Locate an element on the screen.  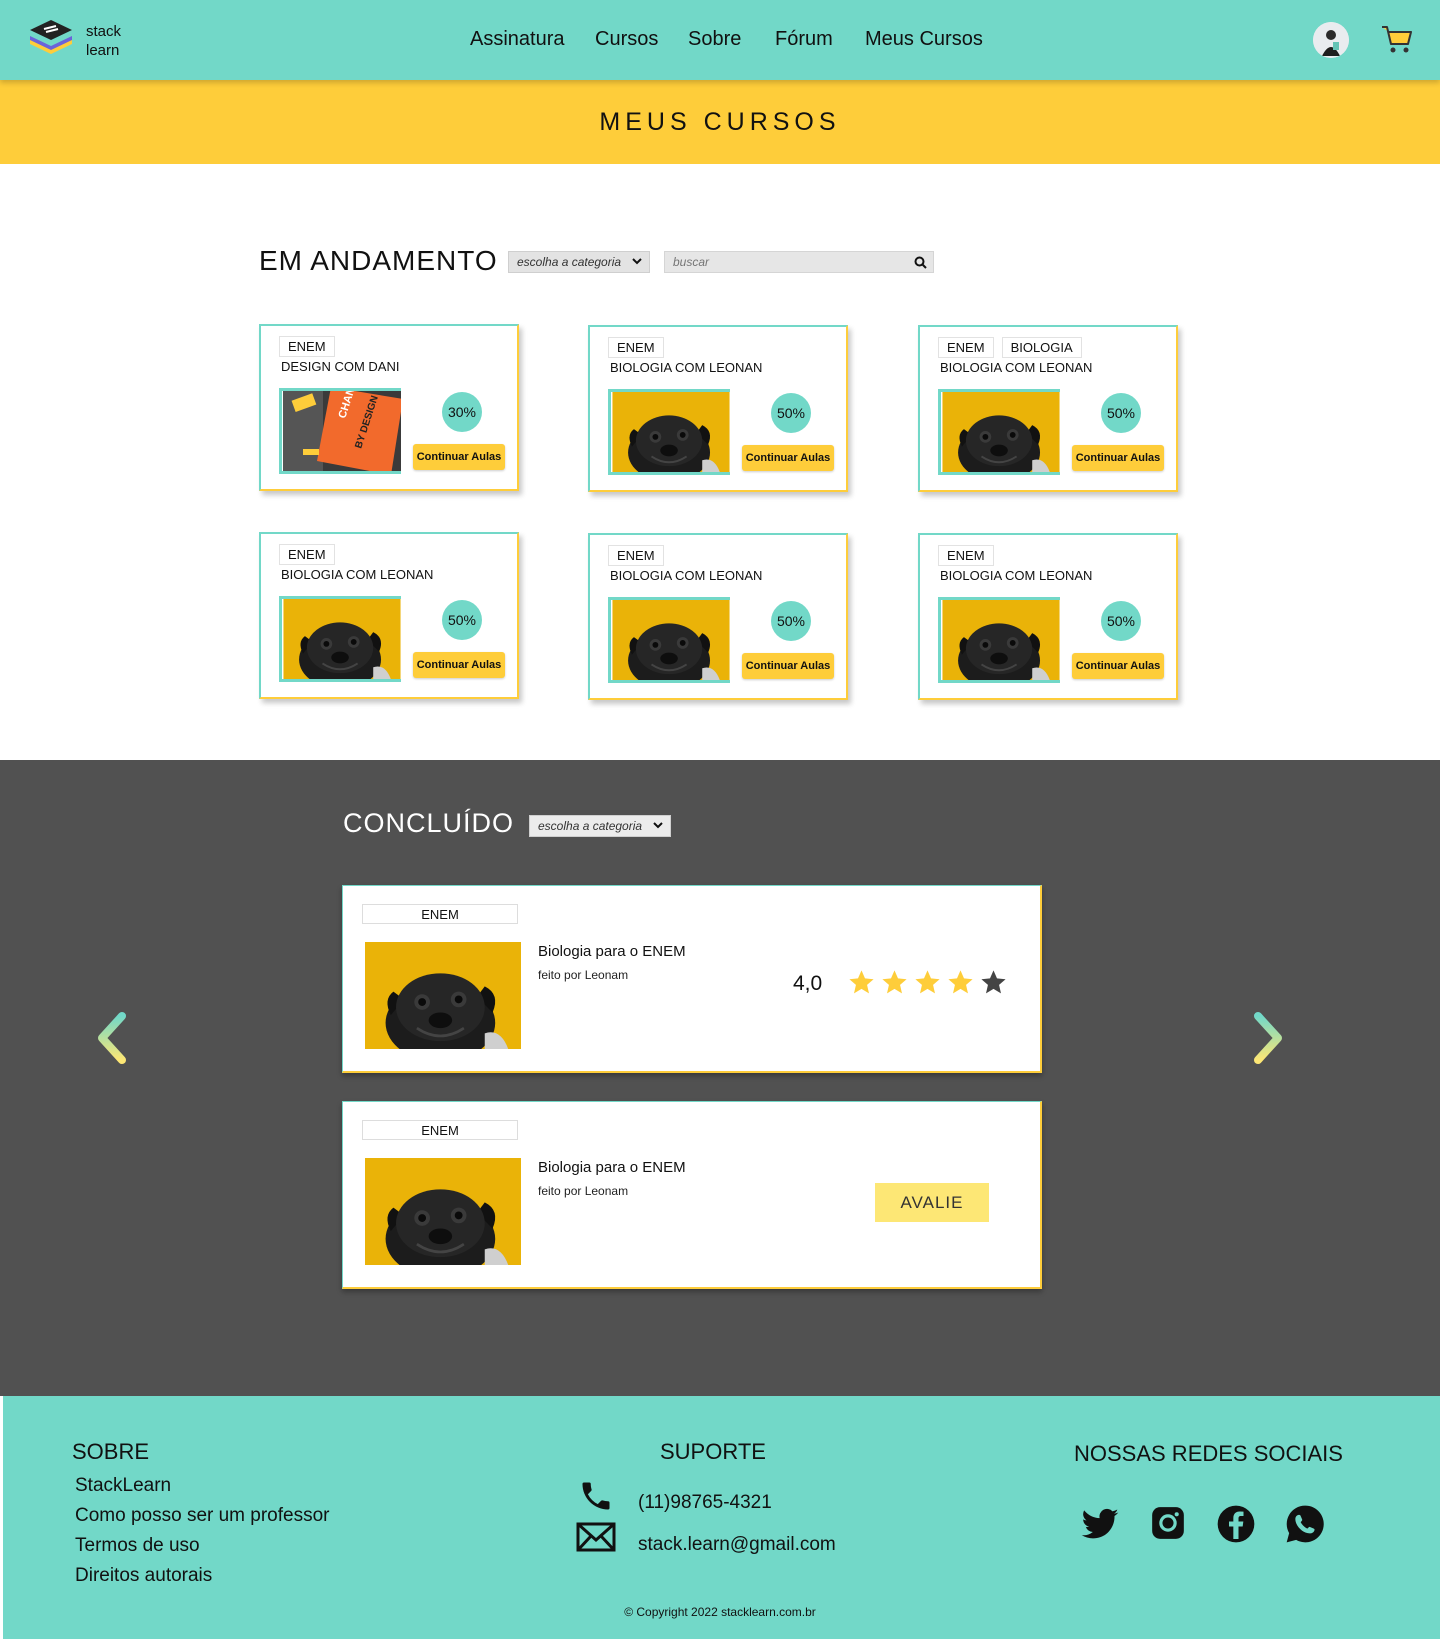
search-input is located at coordinates (780, 262).